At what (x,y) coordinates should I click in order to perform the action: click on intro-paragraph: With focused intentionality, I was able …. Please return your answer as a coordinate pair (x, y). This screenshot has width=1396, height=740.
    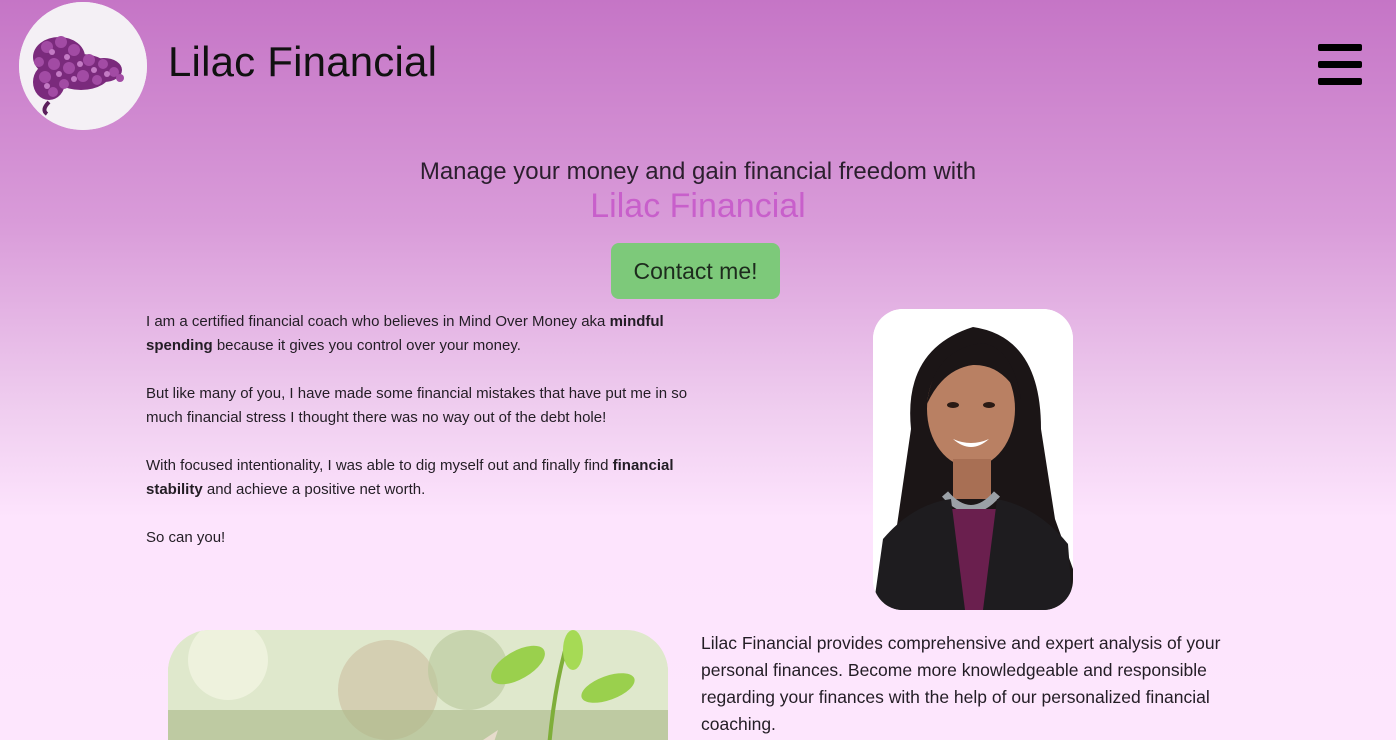
    Looking at the image, I should click on (418, 478).